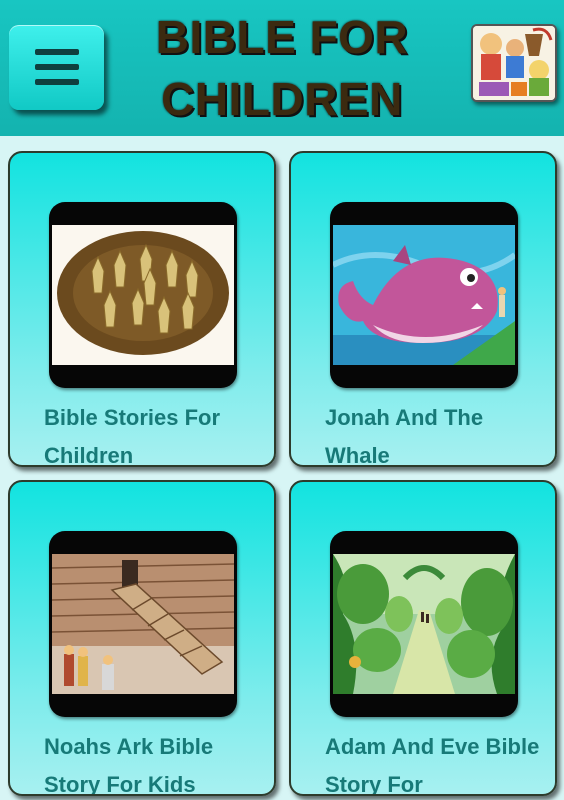 This screenshot has width=564, height=800. Describe the element at coordinates (514, 63) in the screenshot. I see `app-logo-icon` at that location.